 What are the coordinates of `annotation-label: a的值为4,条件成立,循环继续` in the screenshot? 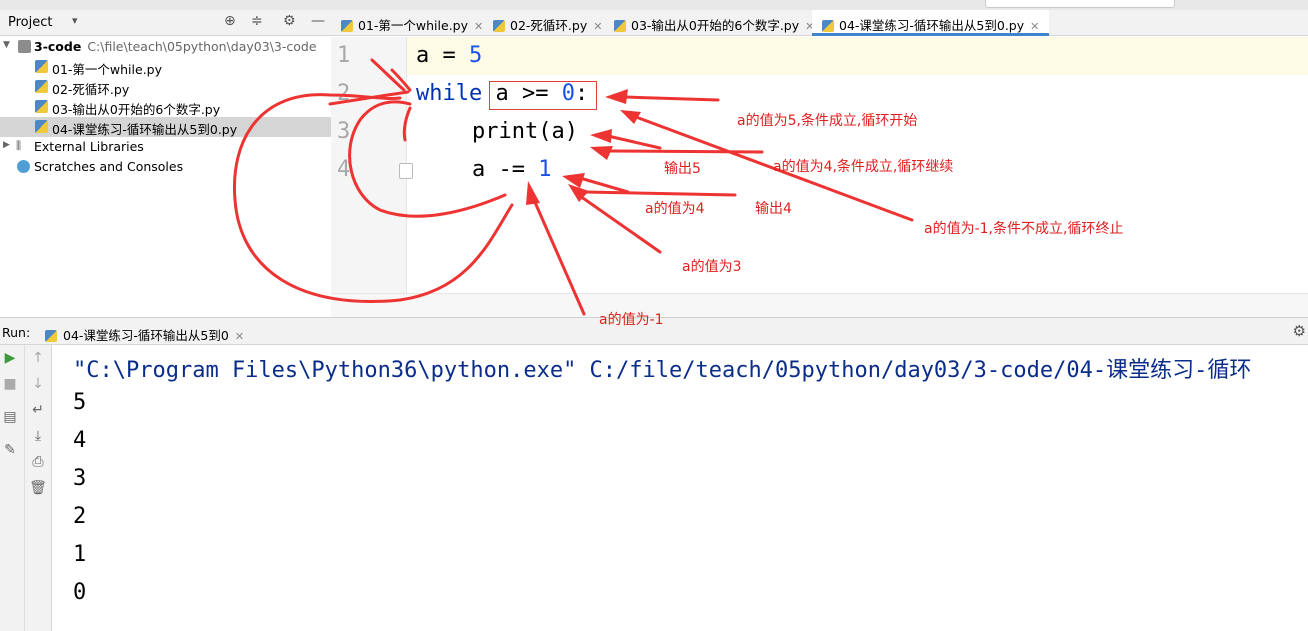 It's located at (863, 167).